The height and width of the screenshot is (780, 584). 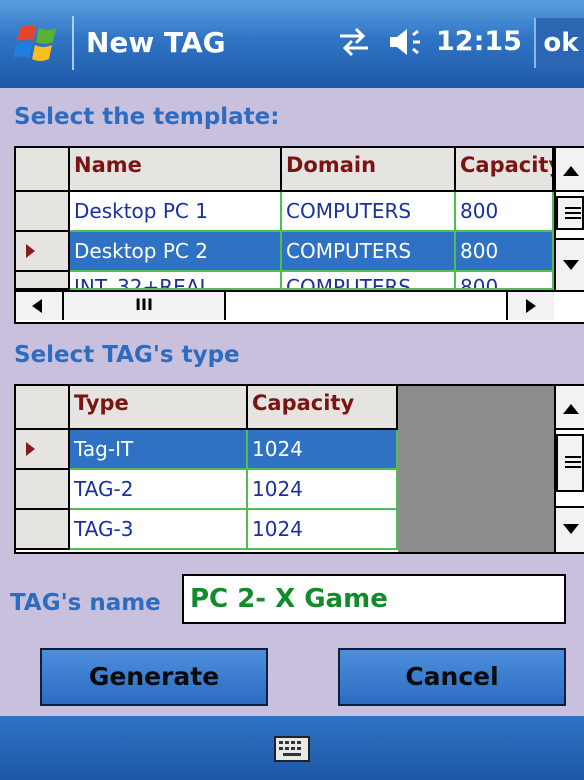 What do you see at coordinates (142, 282) in the screenshot?
I see `table-cell-name-text: INT_32+REAL` at bounding box center [142, 282].